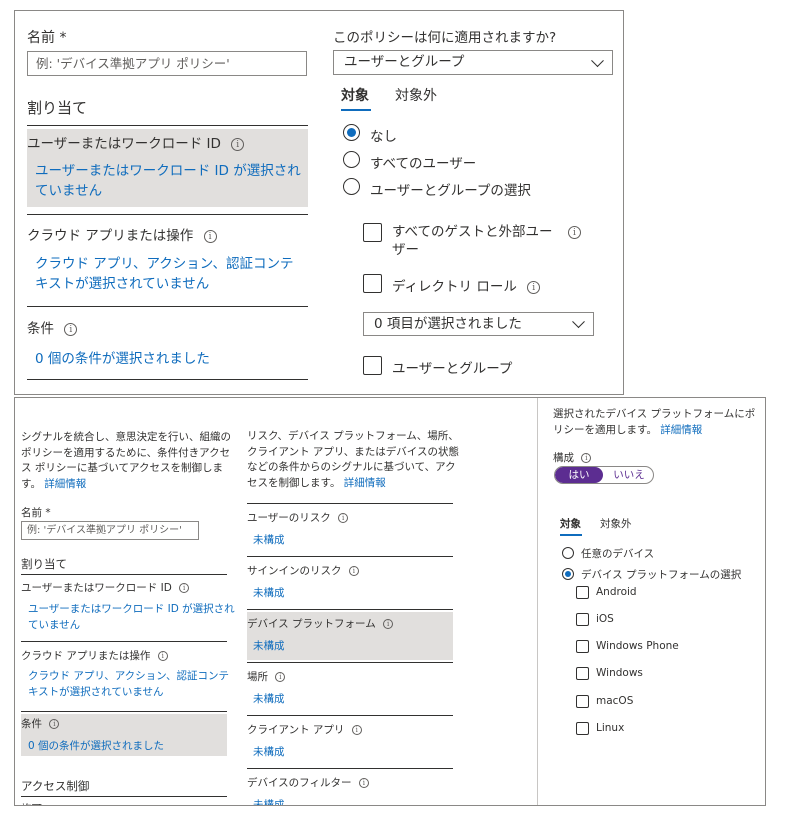 Image resolution: width=800 pixels, height=816 pixels. What do you see at coordinates (582, 592) in the screenshot?
I see `checkbox-android` at bounding box center [582, 592].